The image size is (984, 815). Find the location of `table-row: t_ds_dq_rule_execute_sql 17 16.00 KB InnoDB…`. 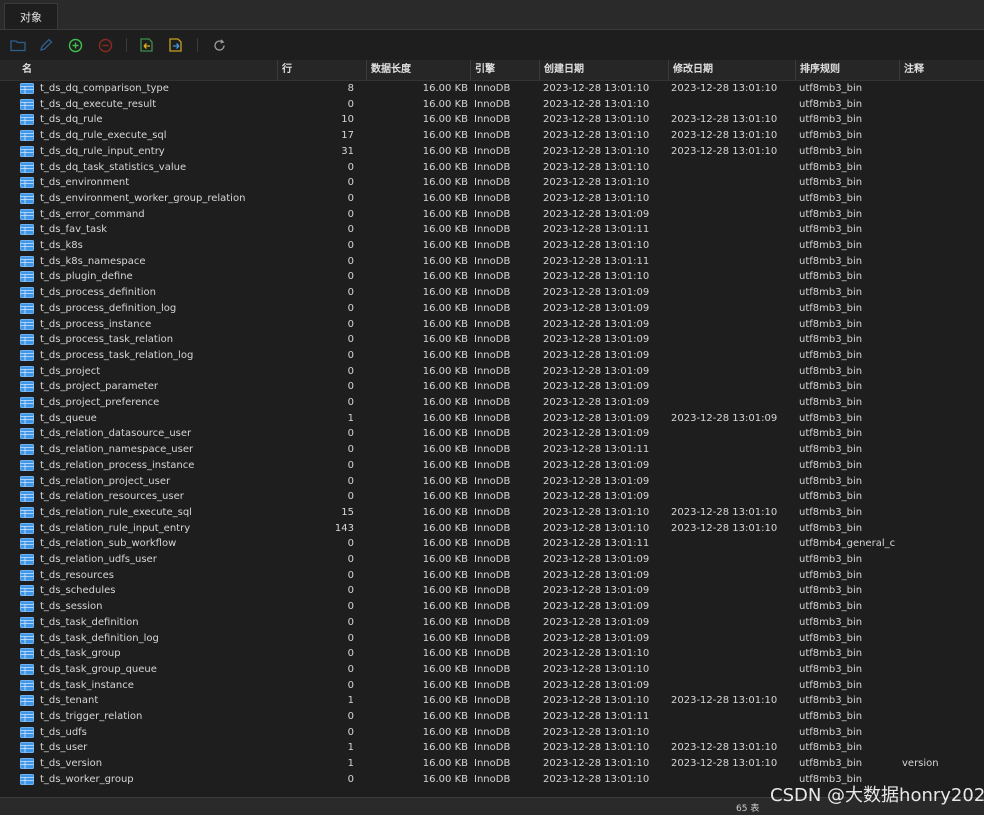

table-row: t_ds_dq_rule_execute_sql 17 16.00 KB InnoDB… is located at coordinates (492, 136).